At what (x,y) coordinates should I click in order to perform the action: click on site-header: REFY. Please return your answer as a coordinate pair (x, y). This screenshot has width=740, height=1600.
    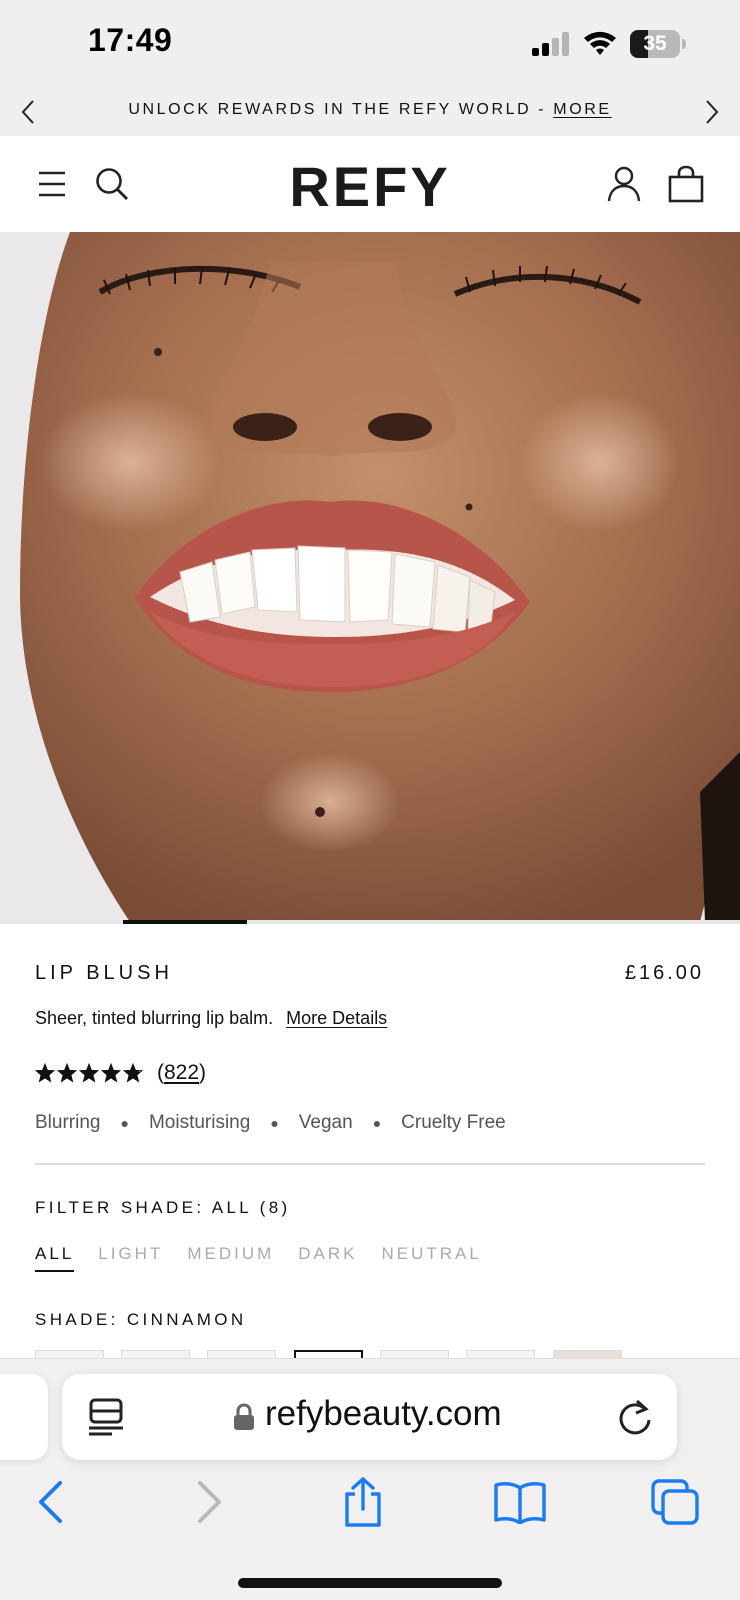
    Looking at the image, I should click on (370, 184).